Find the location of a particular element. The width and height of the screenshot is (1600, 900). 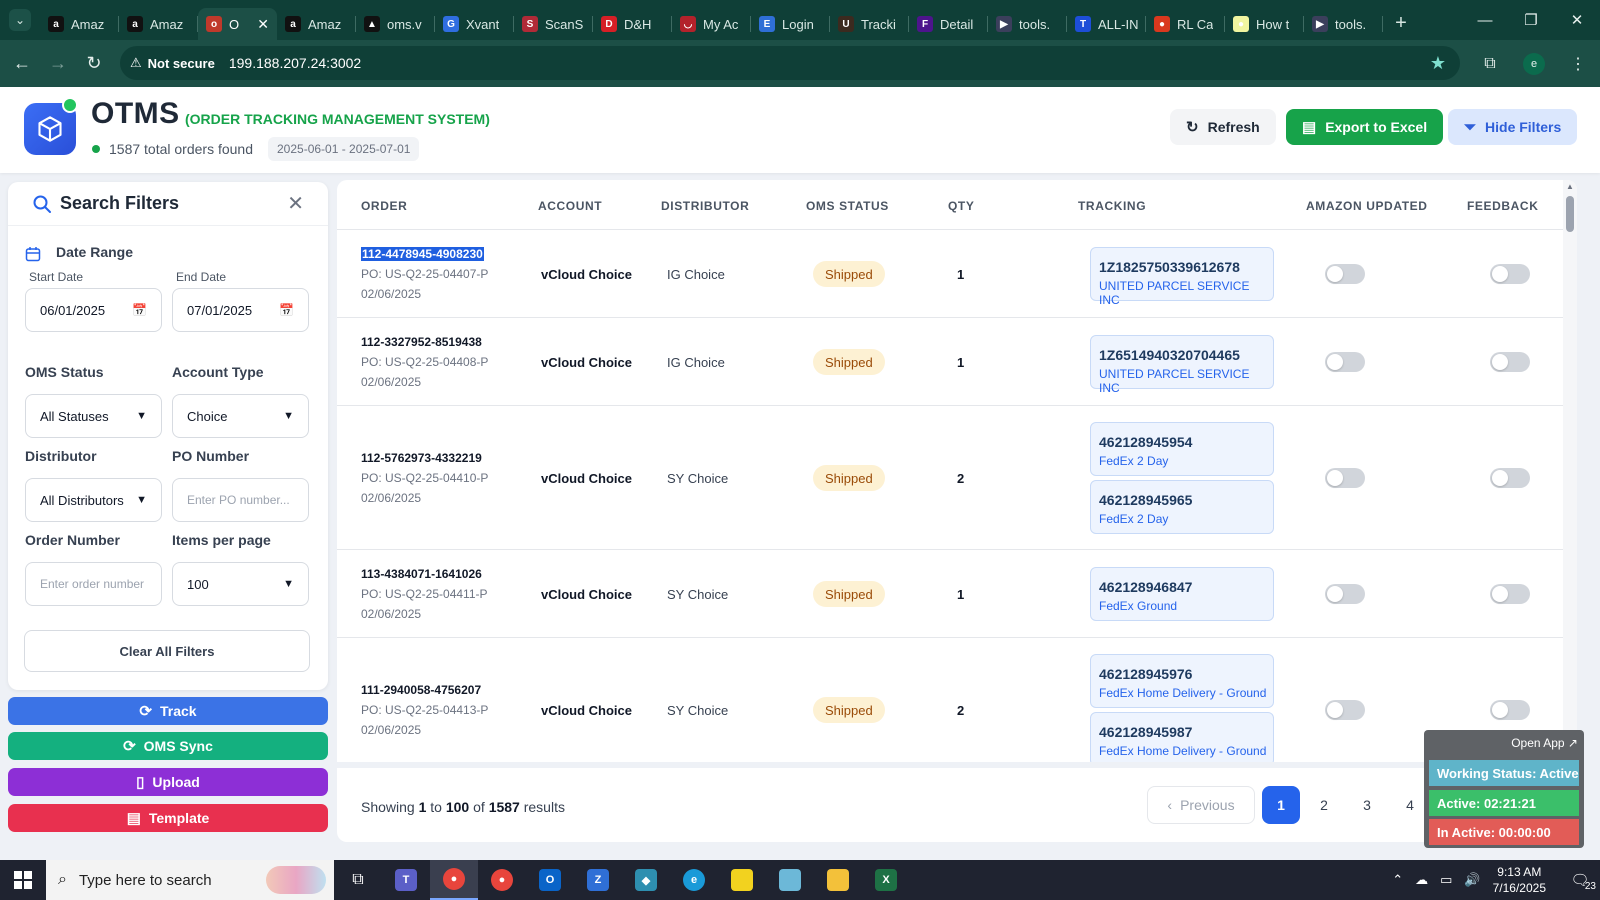

clock: 9:13 AM 7/16/2025 is located at coordinates (1519, 880).